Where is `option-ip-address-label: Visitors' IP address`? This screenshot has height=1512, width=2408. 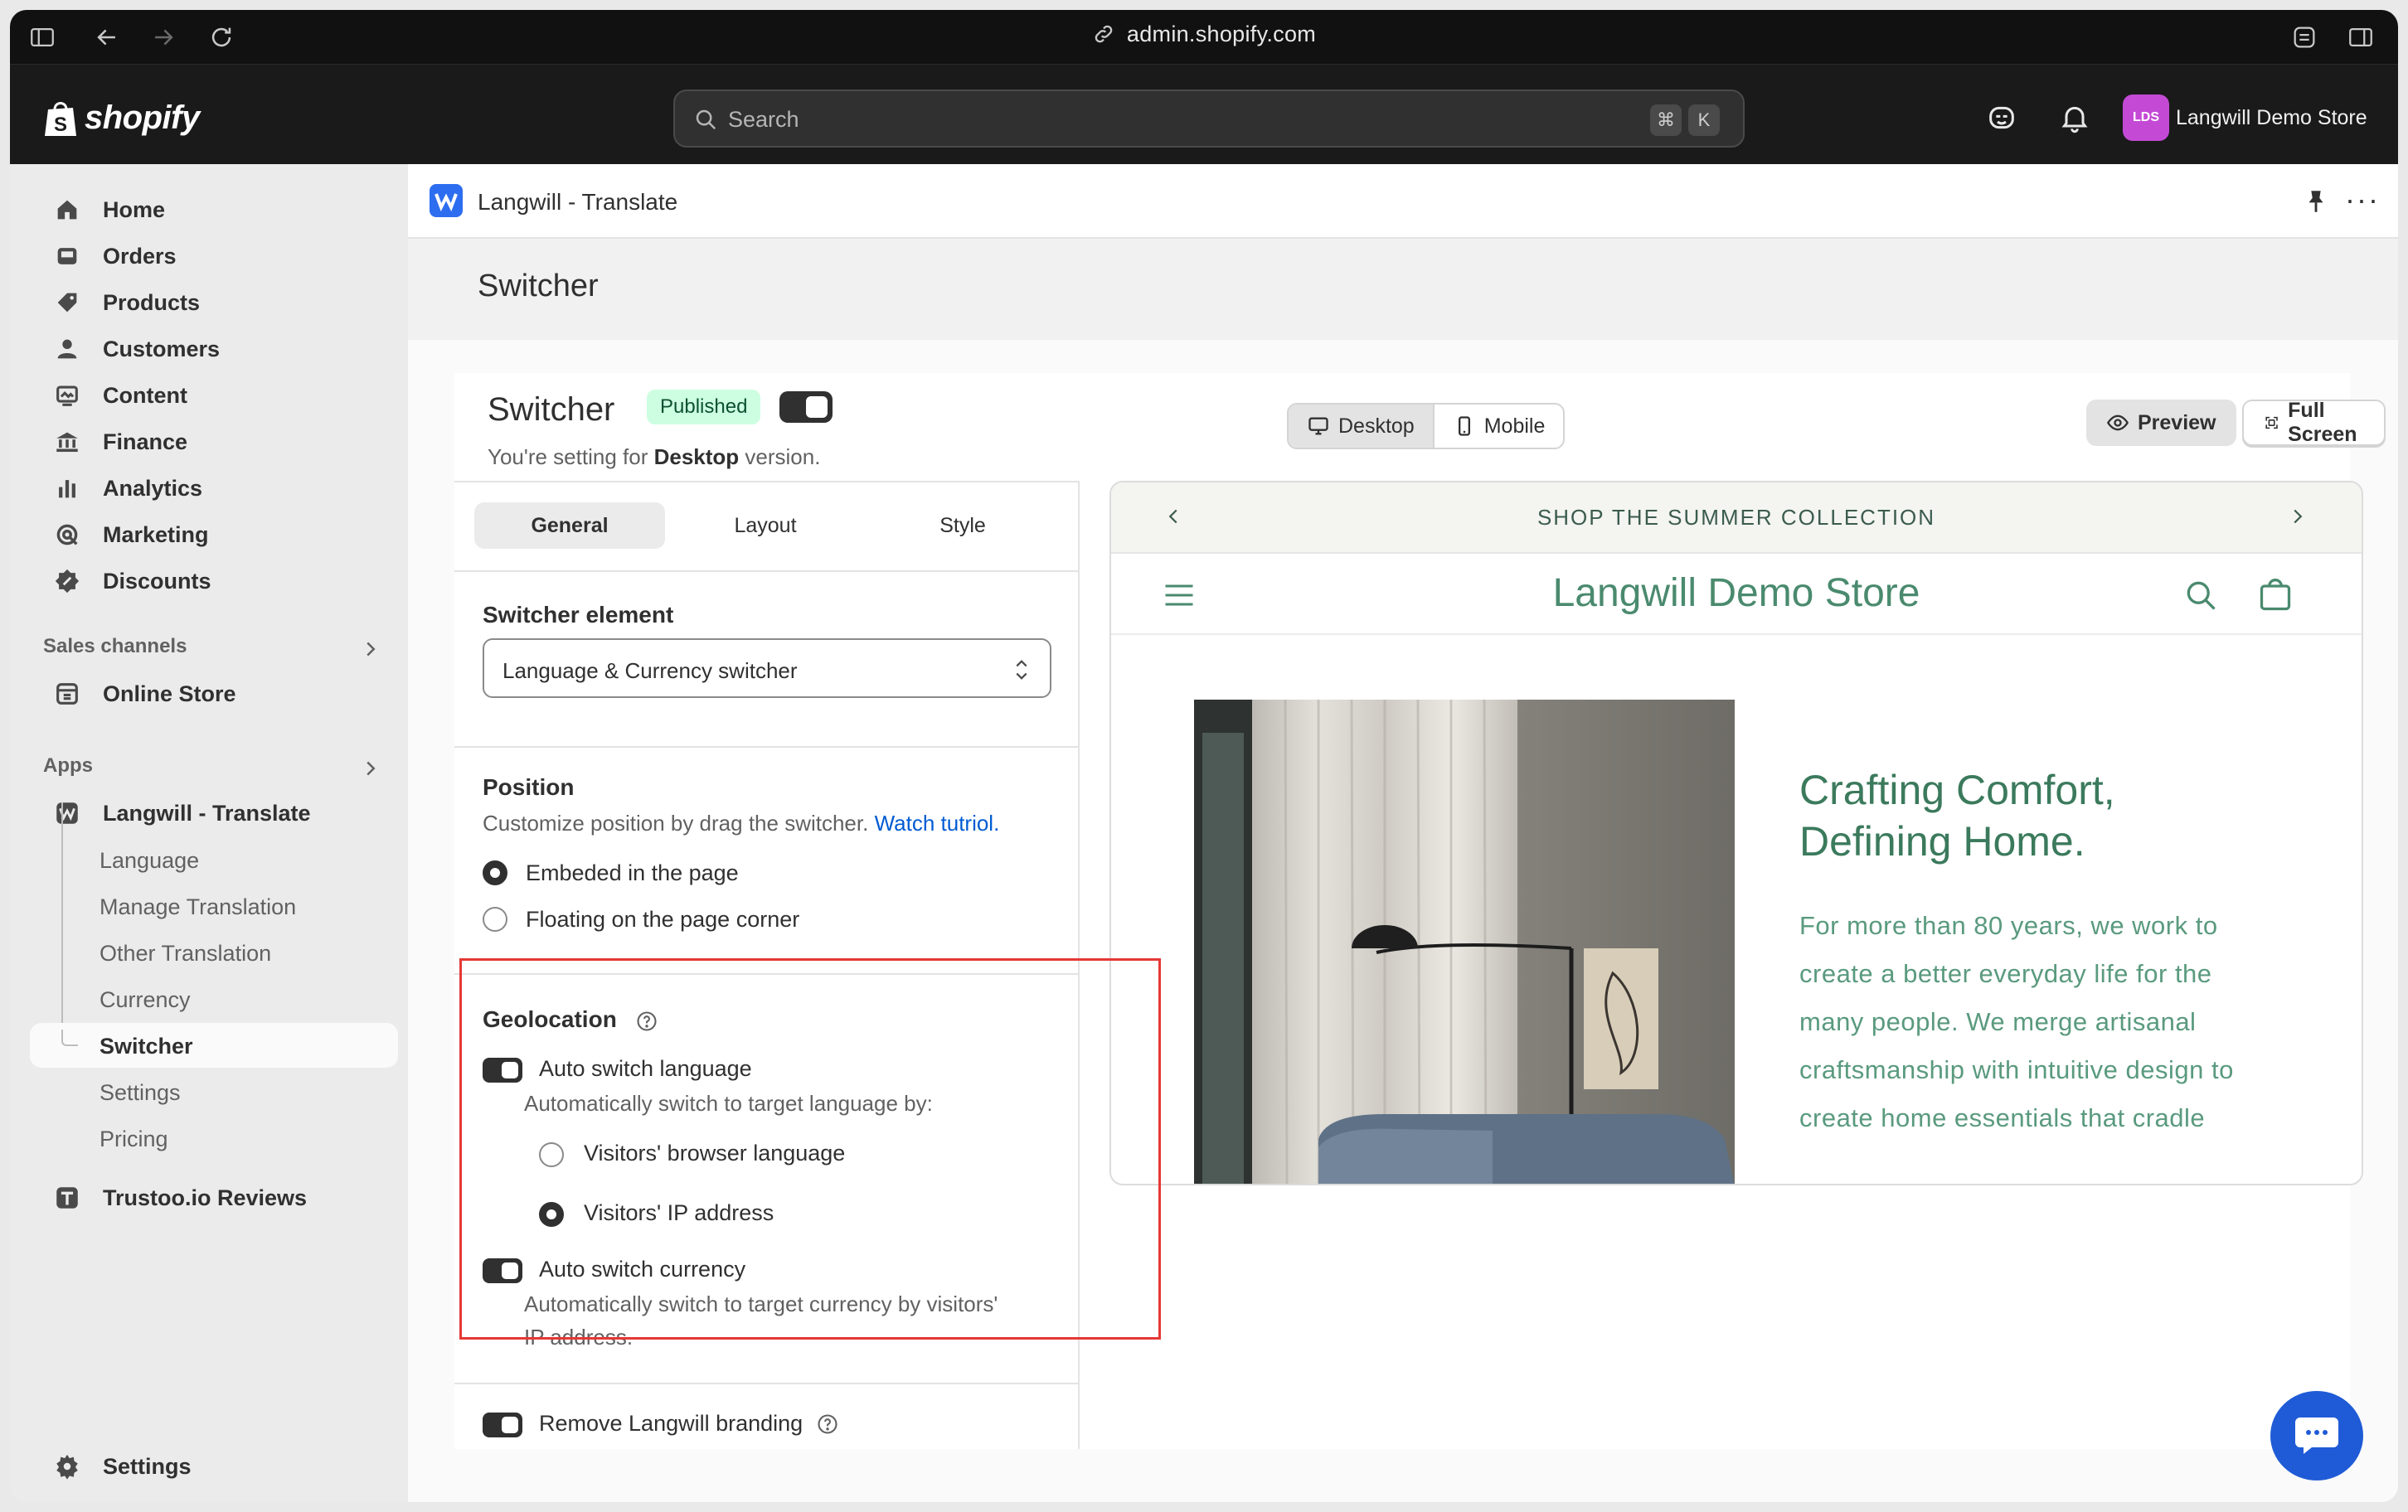 option-ip-address-label: Visitors' IP address is located at coordinates (679, 1212).